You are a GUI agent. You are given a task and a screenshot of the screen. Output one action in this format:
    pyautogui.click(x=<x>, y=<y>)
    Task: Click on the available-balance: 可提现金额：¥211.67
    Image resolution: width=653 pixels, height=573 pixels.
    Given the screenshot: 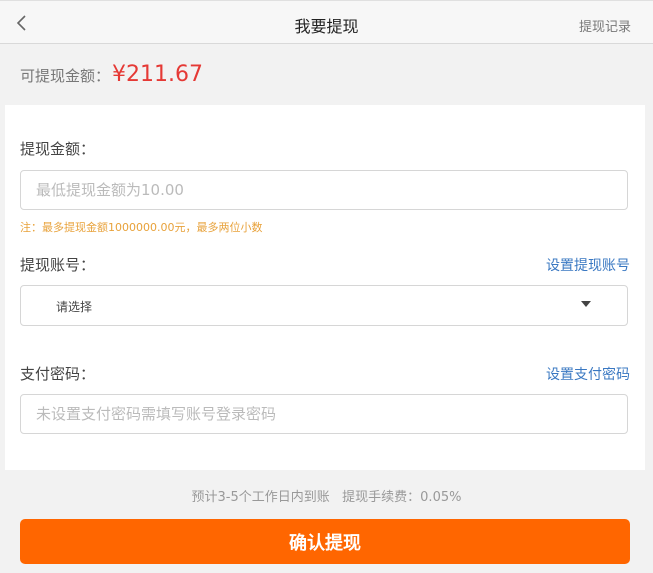 What is the action you would take?
    pyautogui.click(x=111, y=74)
    